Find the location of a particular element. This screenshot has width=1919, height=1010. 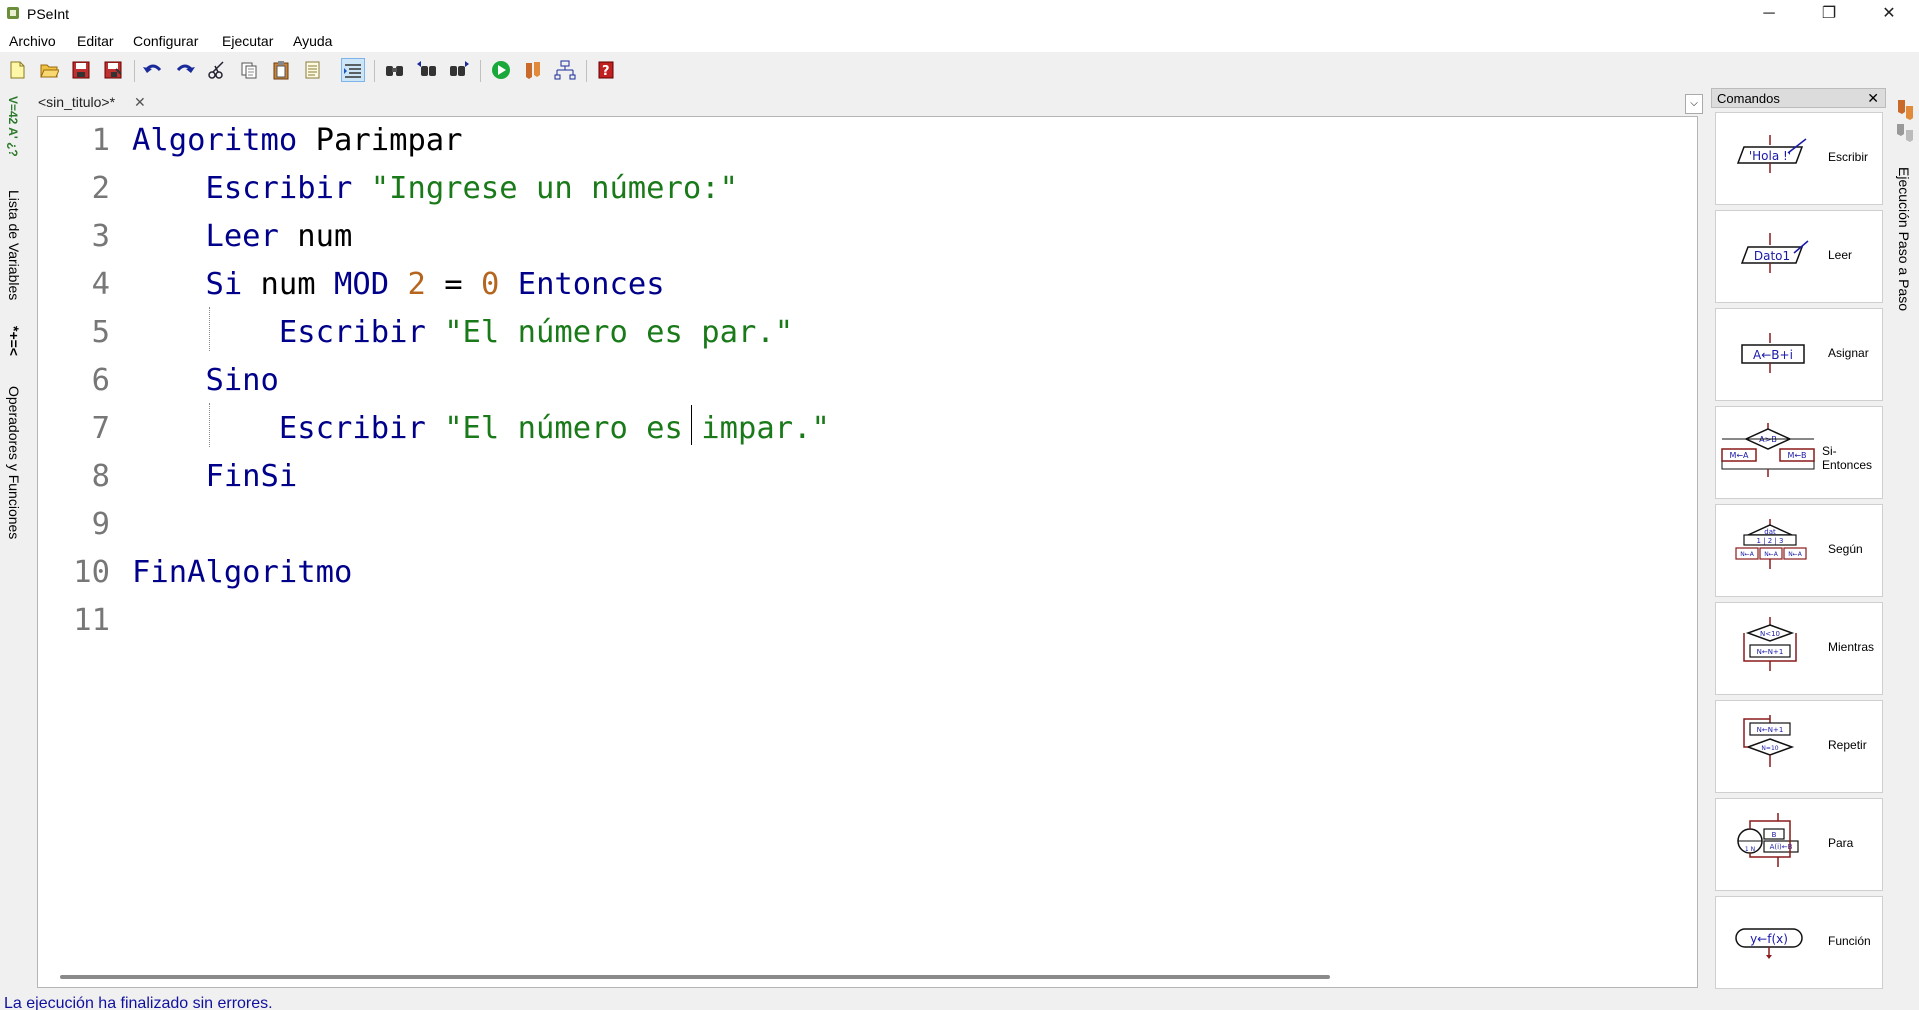

code-text: Escribir "Ingrese un número:" is located at coordinates (435, 188).